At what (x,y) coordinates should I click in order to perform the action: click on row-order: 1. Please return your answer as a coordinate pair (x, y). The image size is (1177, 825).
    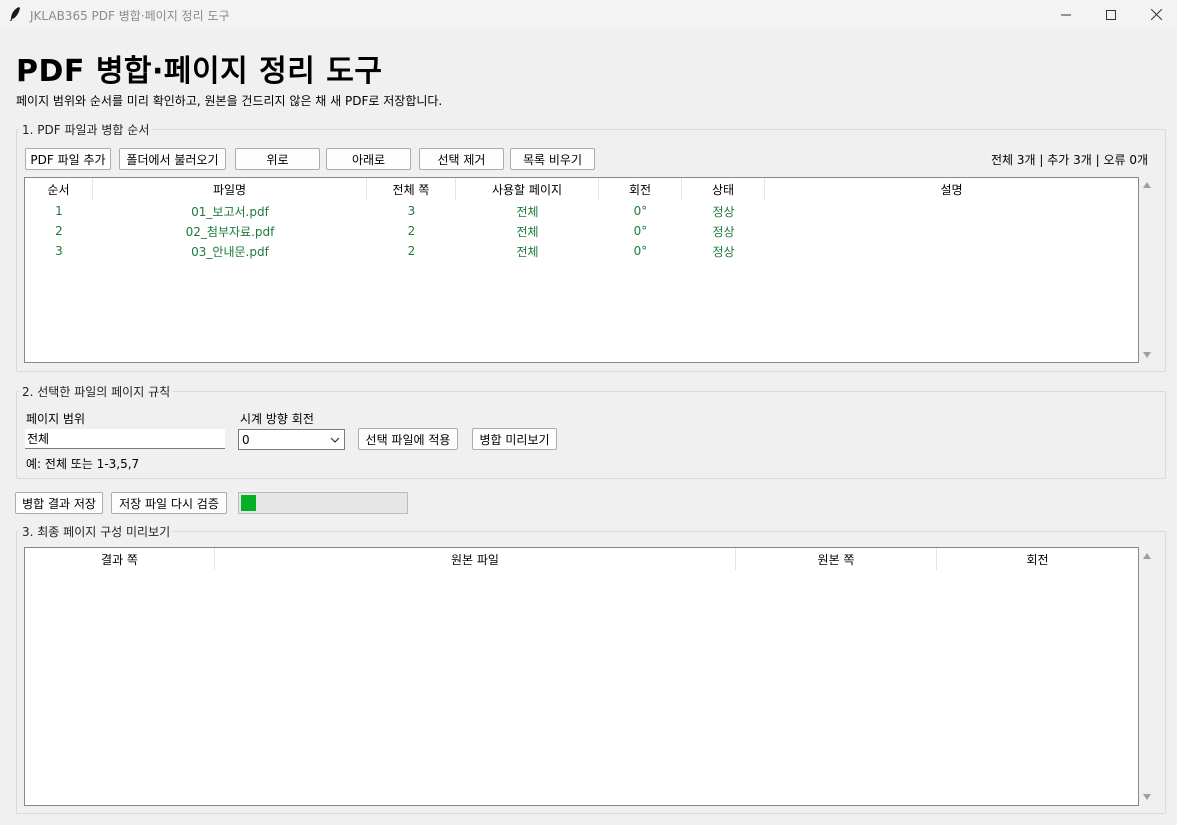
    Looking at the image, I should click on (59, 211).